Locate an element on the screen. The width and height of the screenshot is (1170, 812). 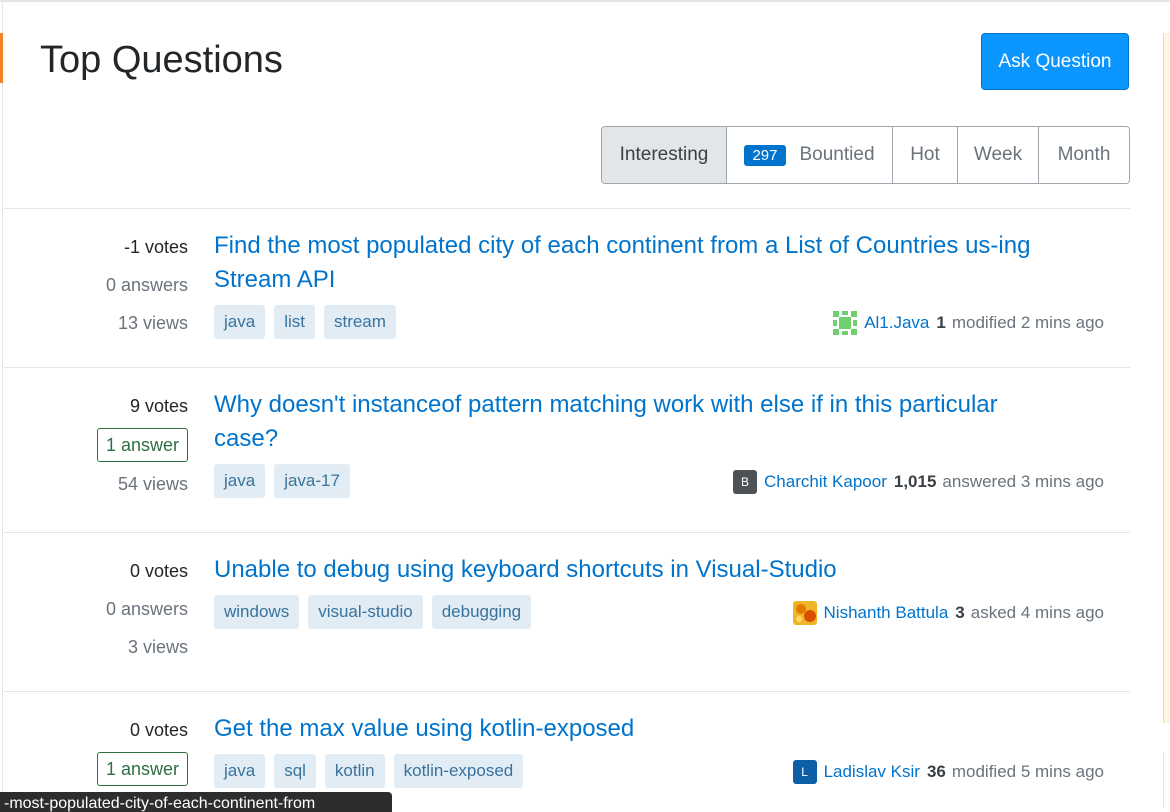
question-stats: 9 votes 1 answer 54 views is located at coordinates (142, 445).